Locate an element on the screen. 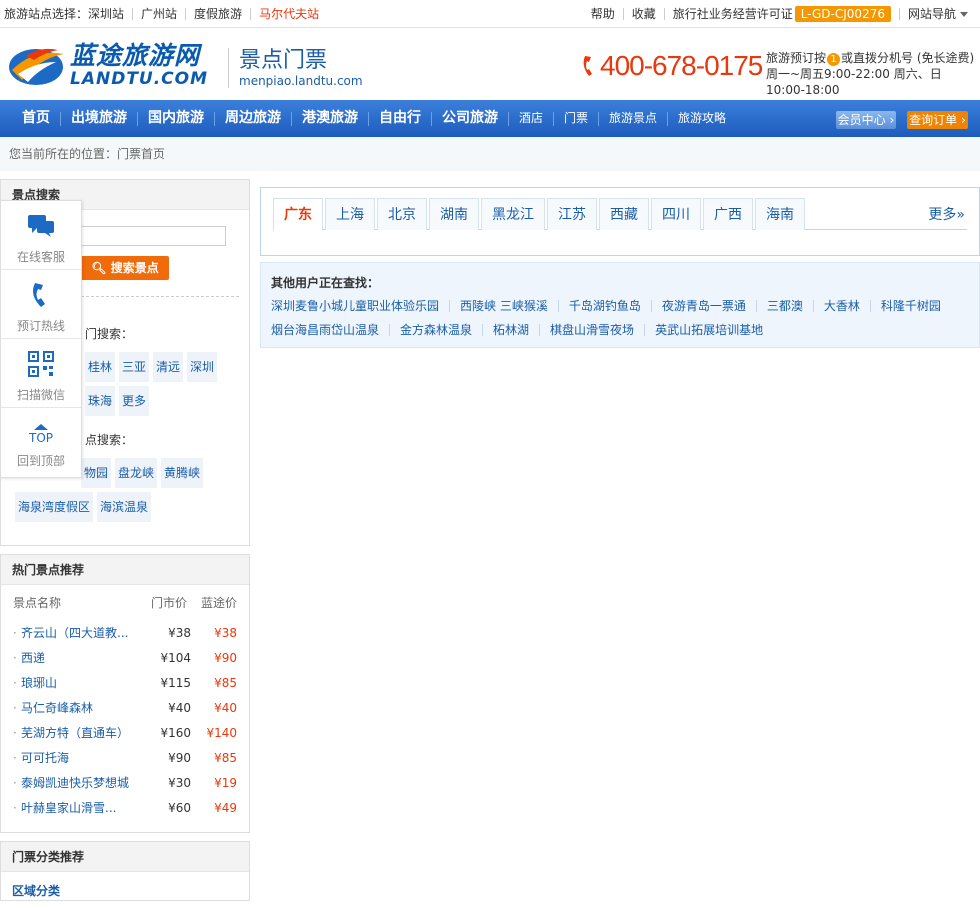 The width and height of the screenshot is (980, 909). attraction-name: 可可托海 is located at coordinates (79, 758).